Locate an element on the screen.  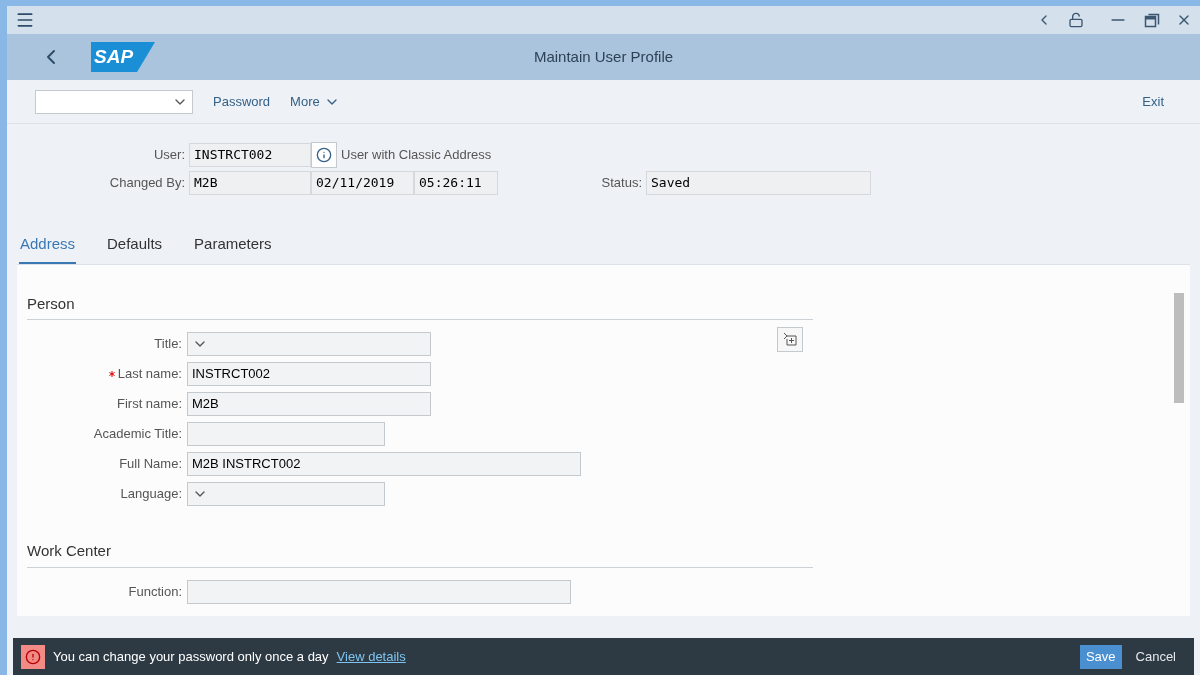
restore-icon is located at coordinates (1152, 20).